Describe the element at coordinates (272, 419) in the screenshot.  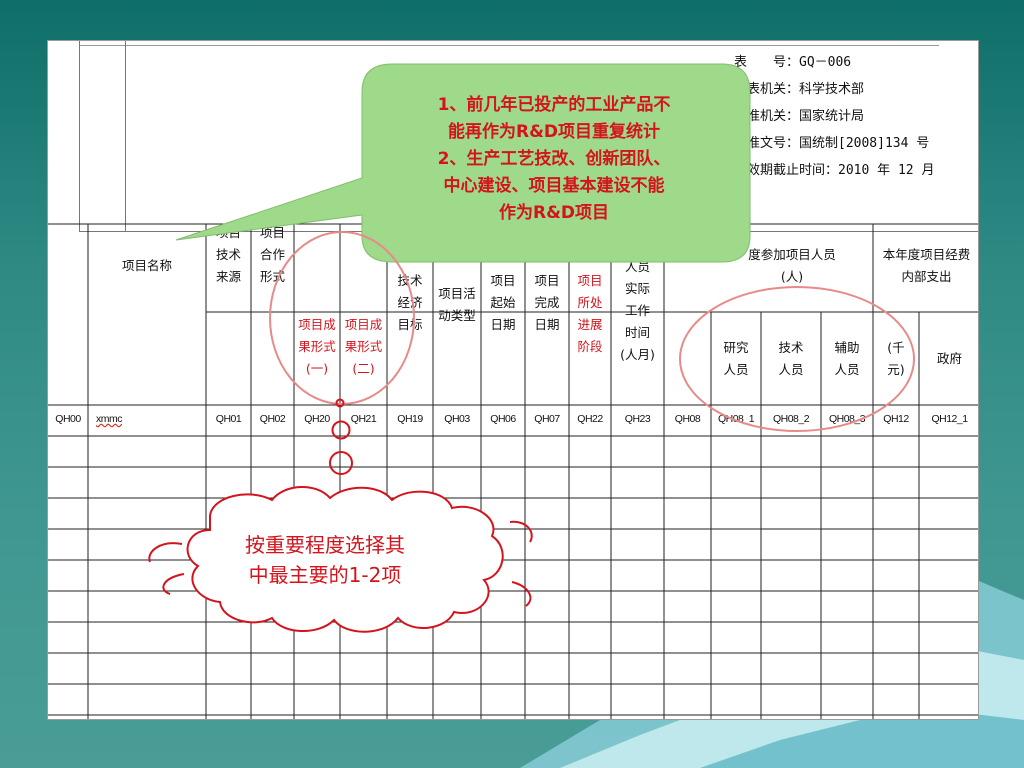
I see `code-cell: QH02` at that location.